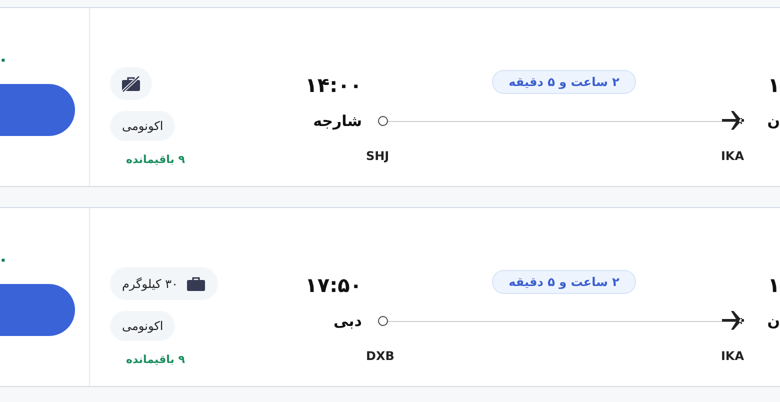 This screenshot has height=402, width=780. Describe the element at coordinates (131, 84) in the screenshot. I see `no-suitcase-icon` at that location.